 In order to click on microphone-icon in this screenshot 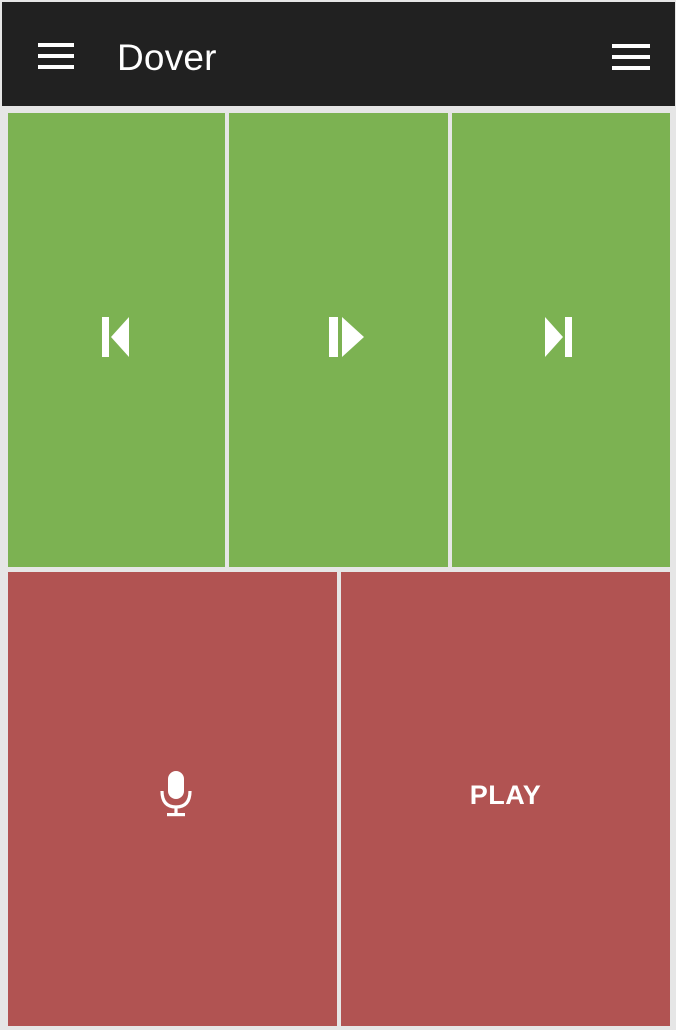, I will do `click(176, 794)`.